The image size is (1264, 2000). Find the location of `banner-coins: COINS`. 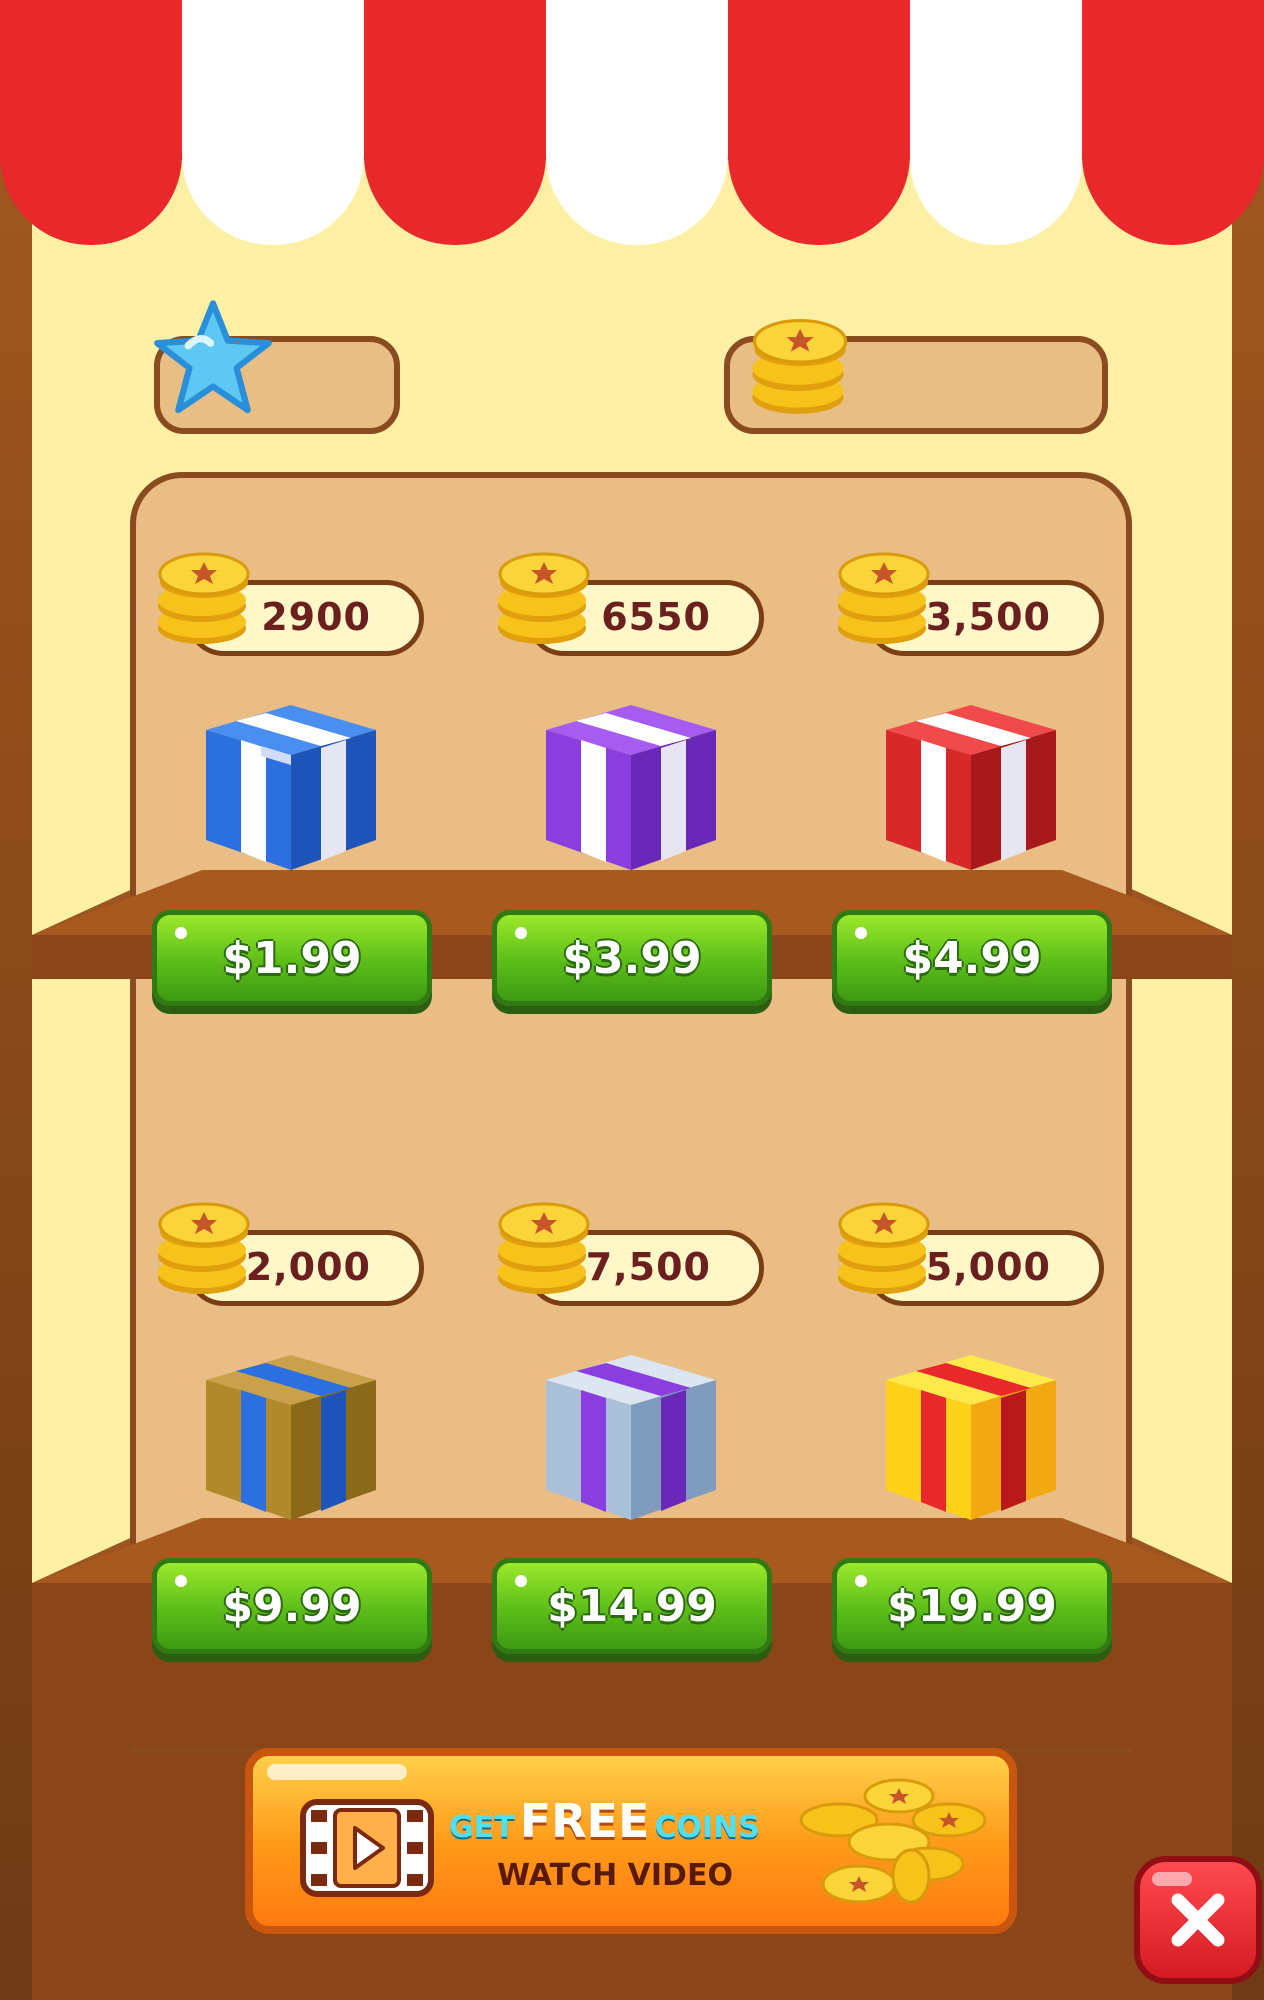

banner-coins: COINS is located at coordinates (707, 1827).